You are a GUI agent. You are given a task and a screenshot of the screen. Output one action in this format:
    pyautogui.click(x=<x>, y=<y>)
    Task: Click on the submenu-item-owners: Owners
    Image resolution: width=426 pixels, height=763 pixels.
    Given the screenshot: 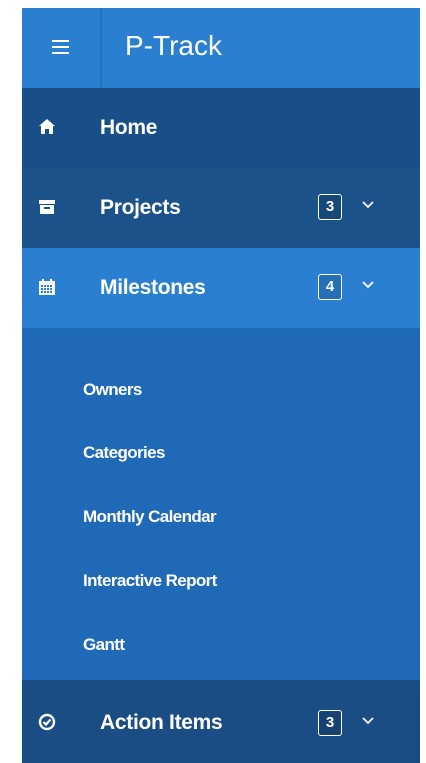 What is the action you would take?
    pyautogui.click(x=112, y=390)
    